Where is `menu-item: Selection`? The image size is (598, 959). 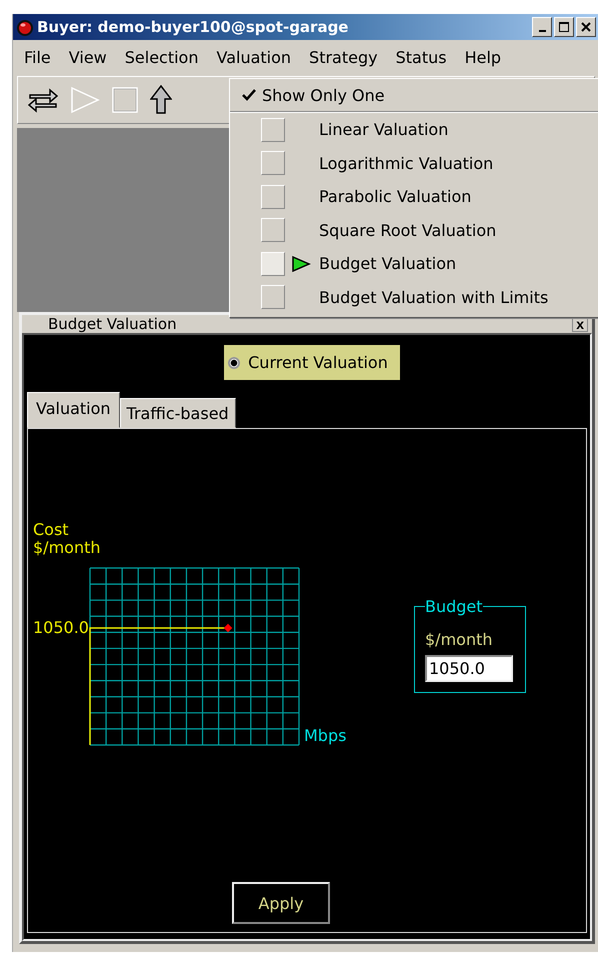 menu-item: Selection is located at coordinates (162, 57).